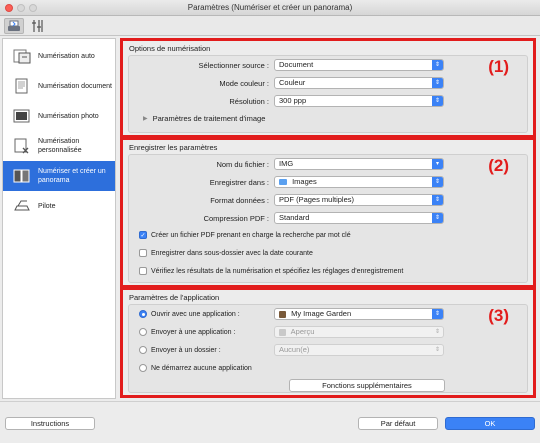 The height and width of the screenshot is (443, 540). Describe the element at coordinates (21, 86) in the screenshot. I see `document-scan-icon` at that location.